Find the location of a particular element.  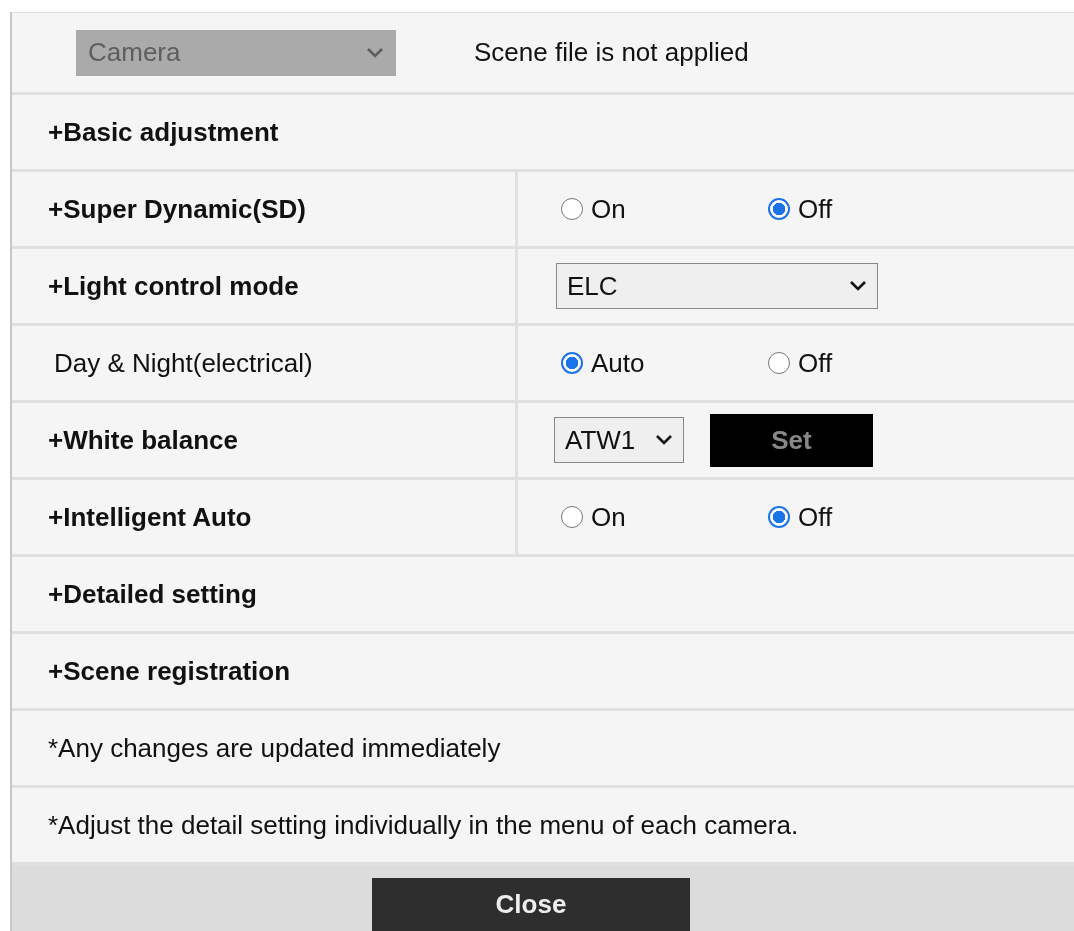

section-heading: +Basic adjustment is located at coordinates (163, 132).